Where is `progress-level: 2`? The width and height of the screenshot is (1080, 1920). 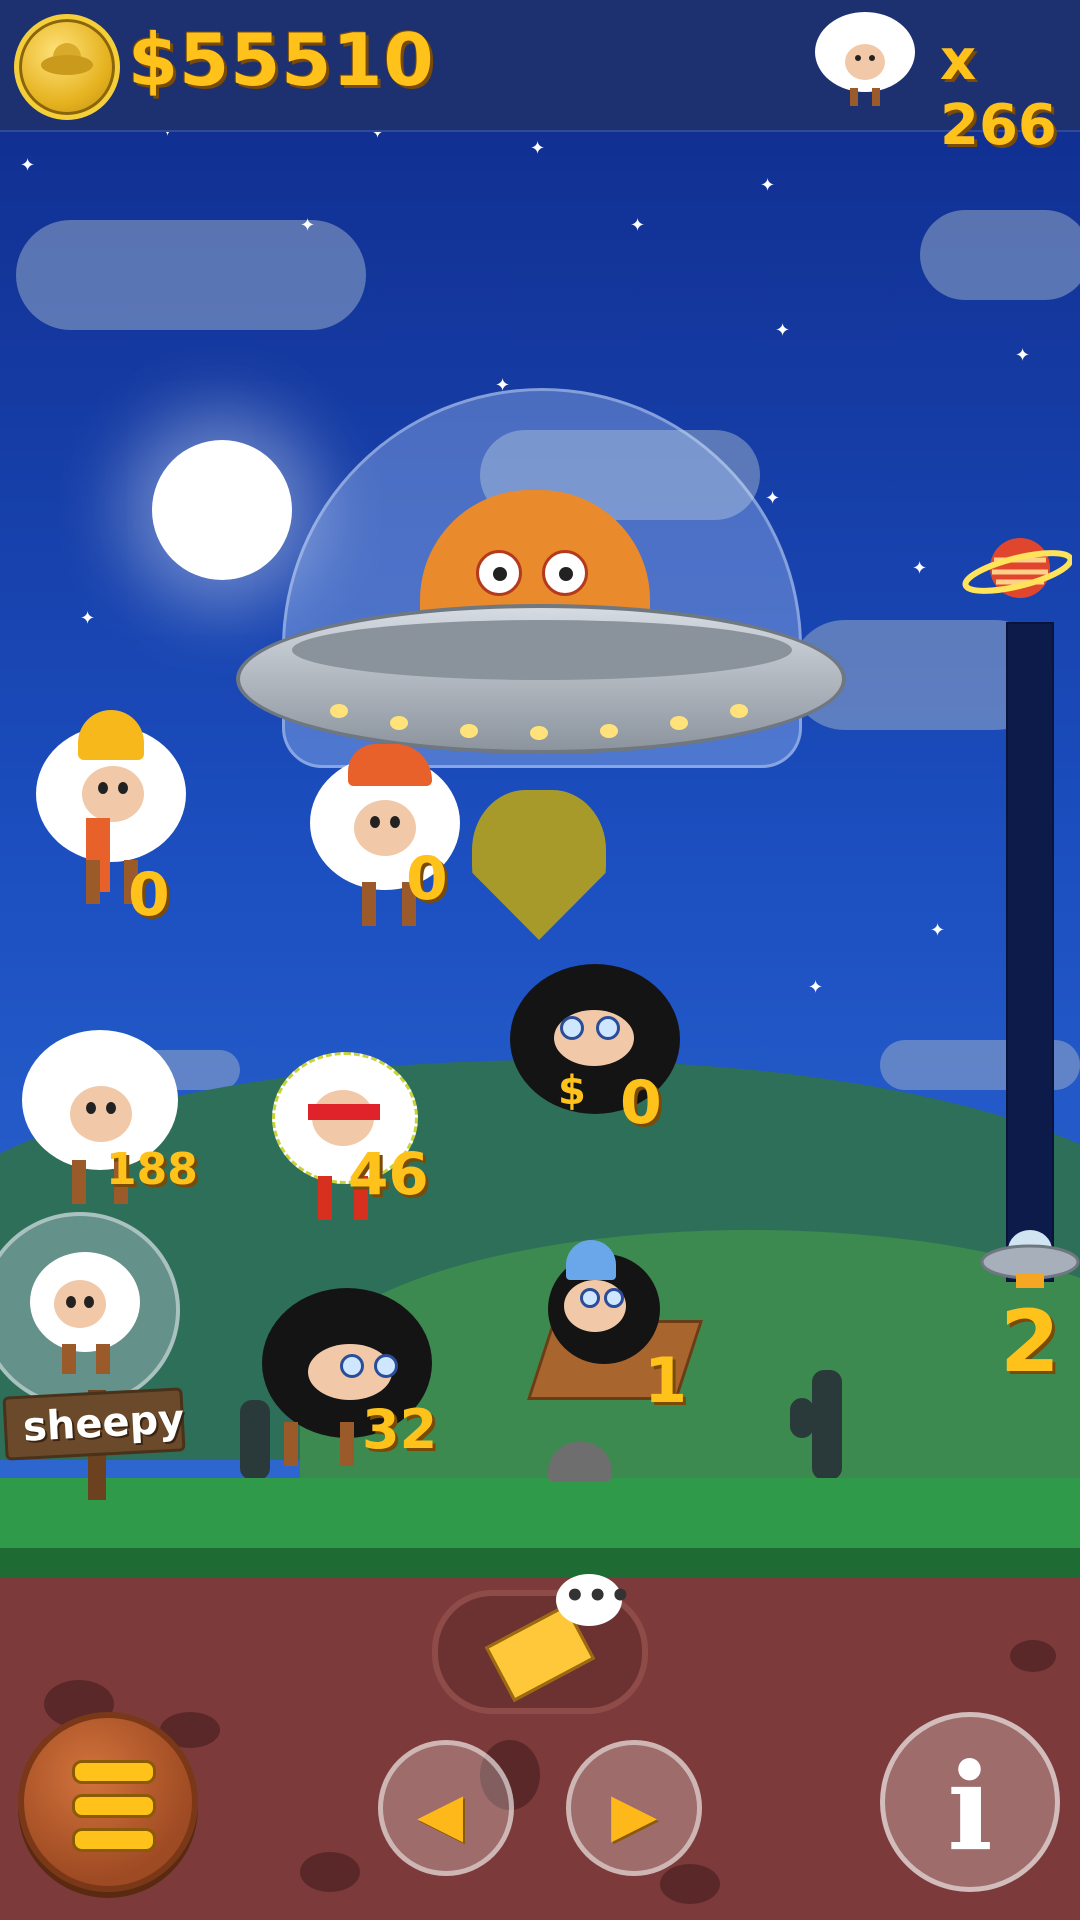
progress-level: 2 is located at coordinates (1030, 1342).